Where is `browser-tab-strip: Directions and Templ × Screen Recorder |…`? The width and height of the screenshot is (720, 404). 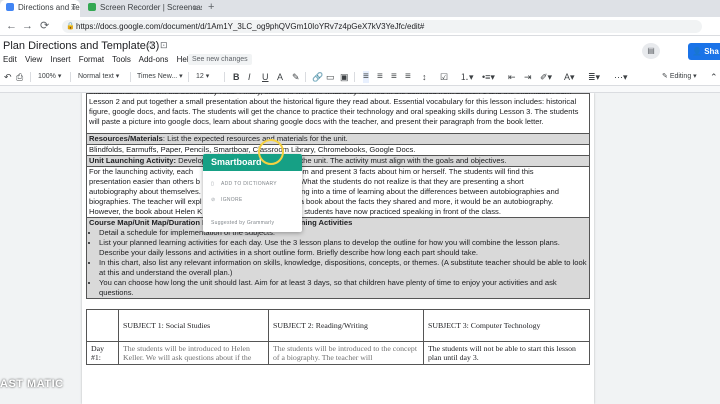 browser-tab-strip: Directions and Templ × Screen Recorder |… is located at coordinates (360, 8).